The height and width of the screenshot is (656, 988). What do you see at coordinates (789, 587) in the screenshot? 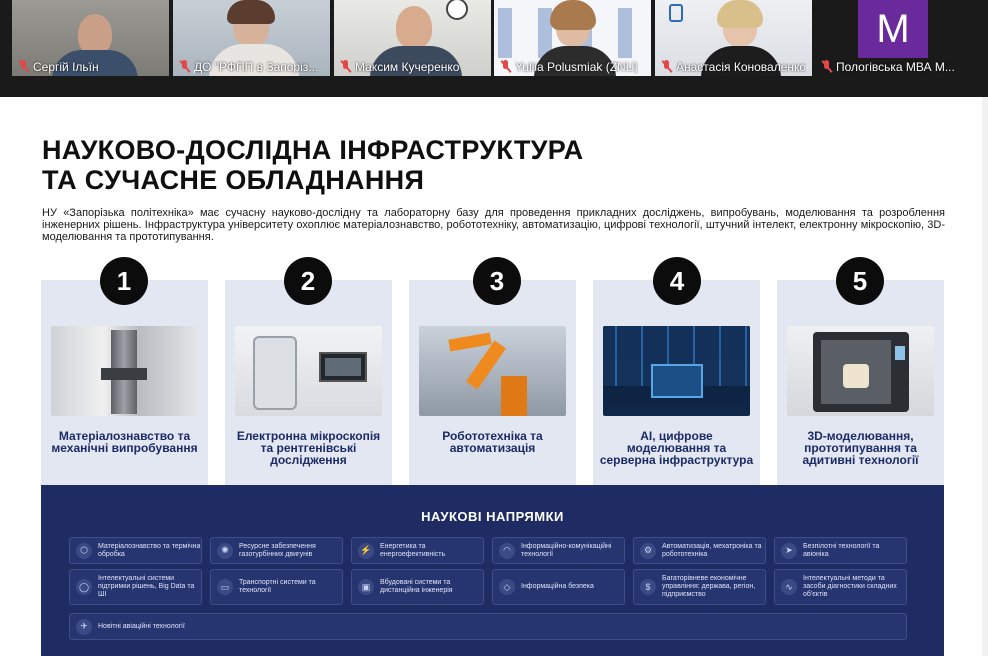
I see `pulse-icon: ∿` at bounding box center [789, 587].